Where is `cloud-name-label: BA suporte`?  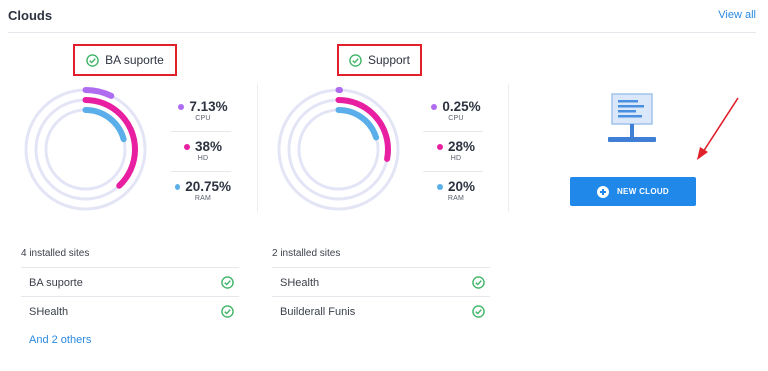
cloud-name-label: BA suporte is located at coordinates (134, 60).